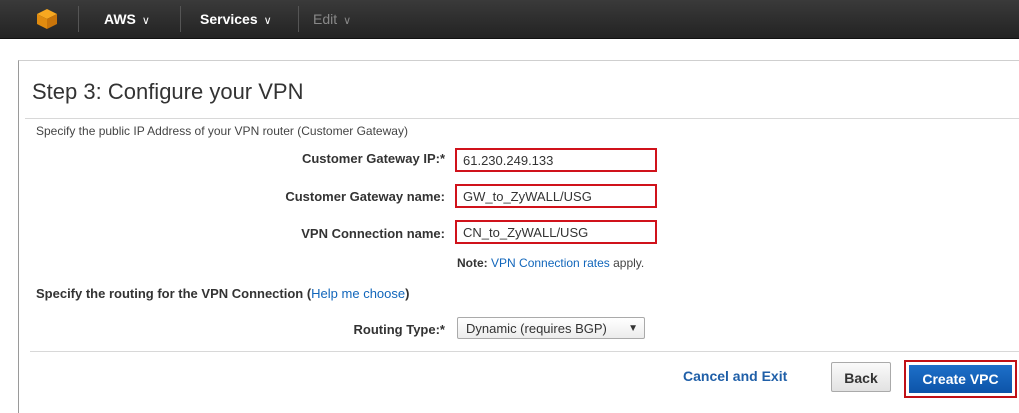 The height and width of the screenshot is (413, 1019). Describe the element at coordinates (399, 329) in the screenshot. I see `routing-type-label: Routing Type:*` at that location.